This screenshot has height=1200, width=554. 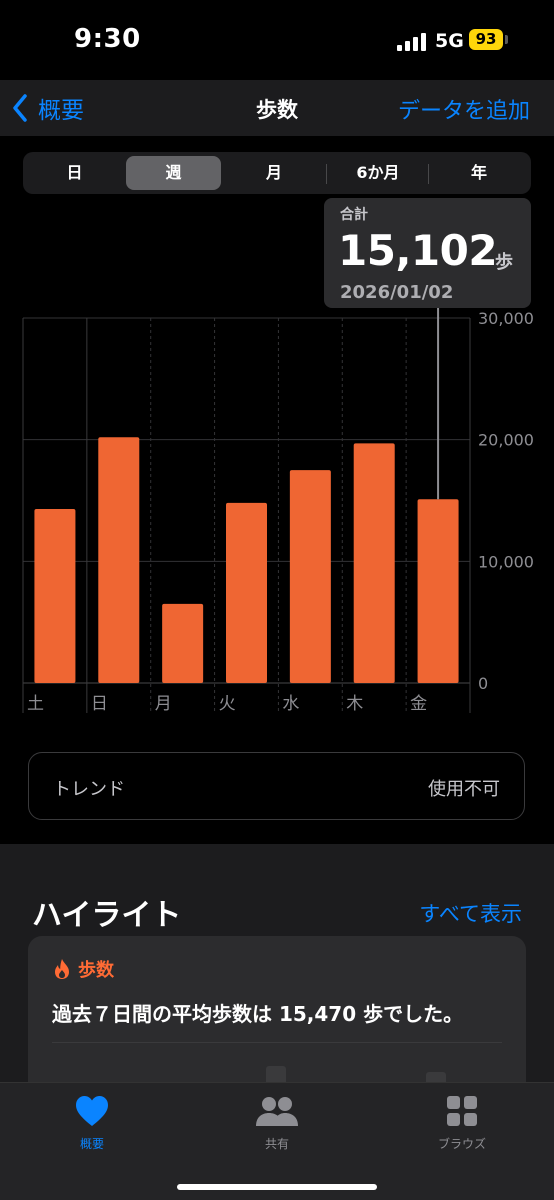 I want to click on tab-summary-label: 概要, so click(x=91, y=1144).